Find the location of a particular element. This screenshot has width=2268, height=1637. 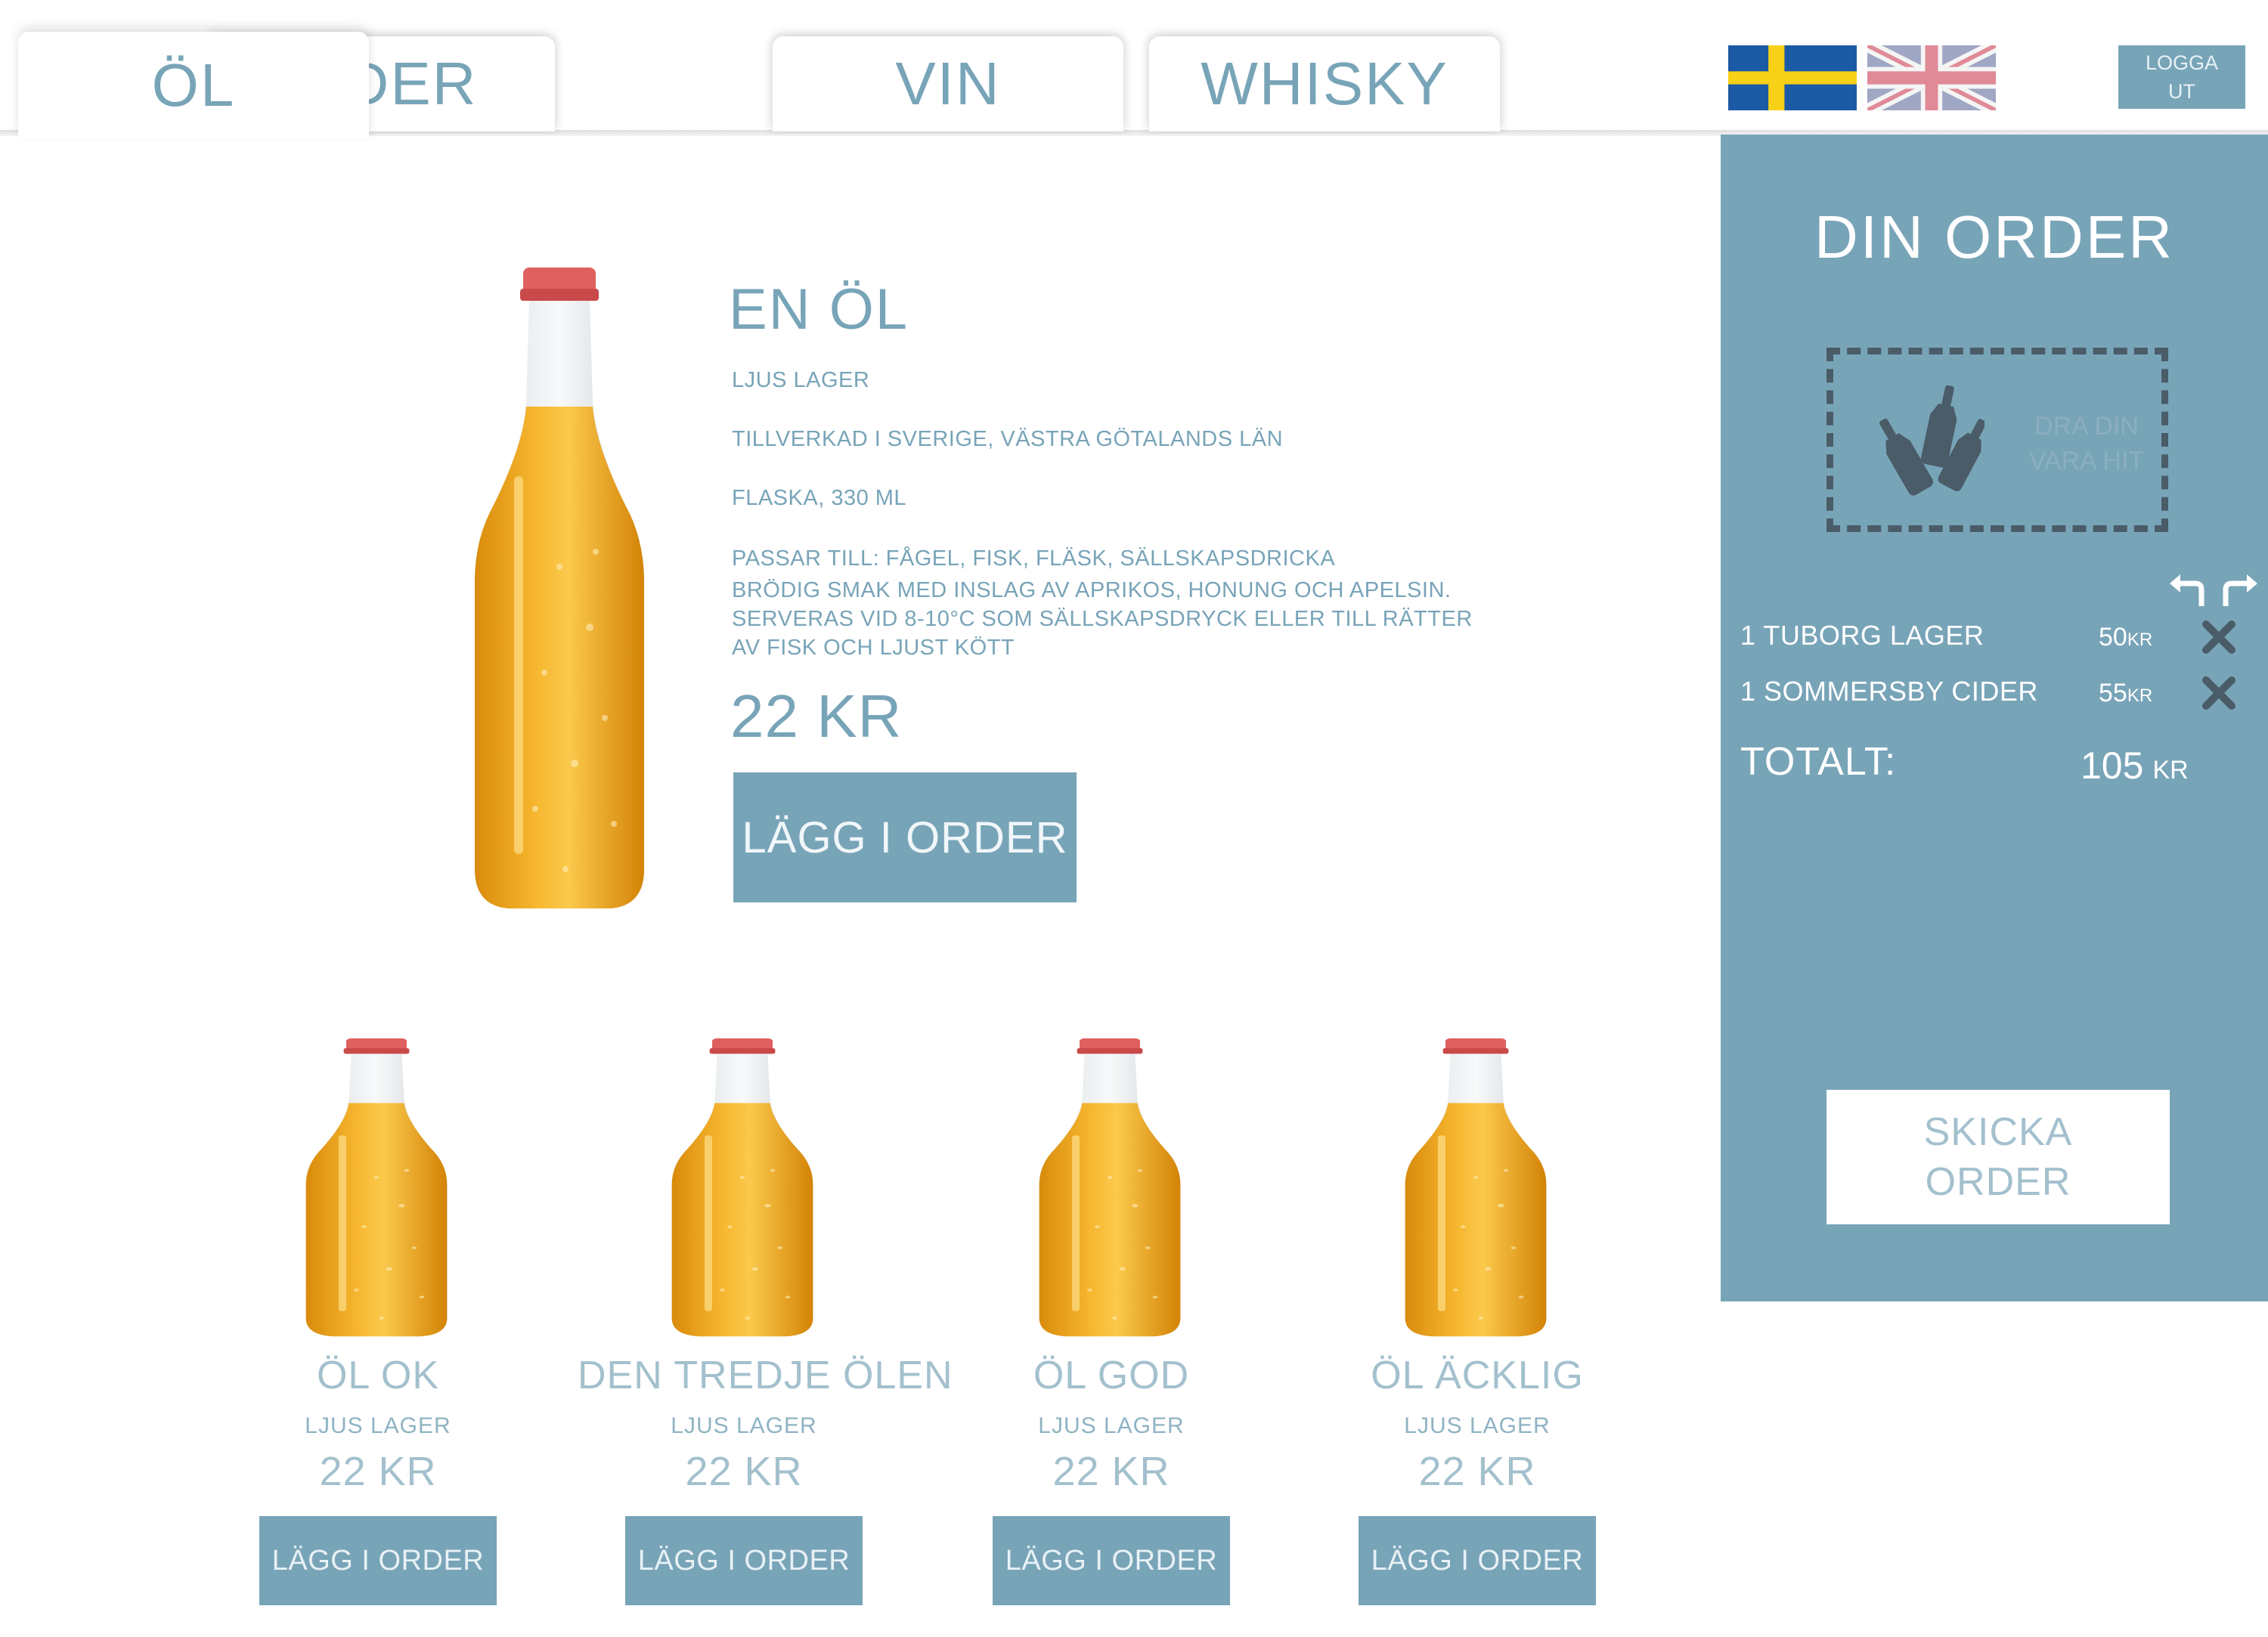

product-name: ÖL GOD is located at coordinates (1111, 1375).